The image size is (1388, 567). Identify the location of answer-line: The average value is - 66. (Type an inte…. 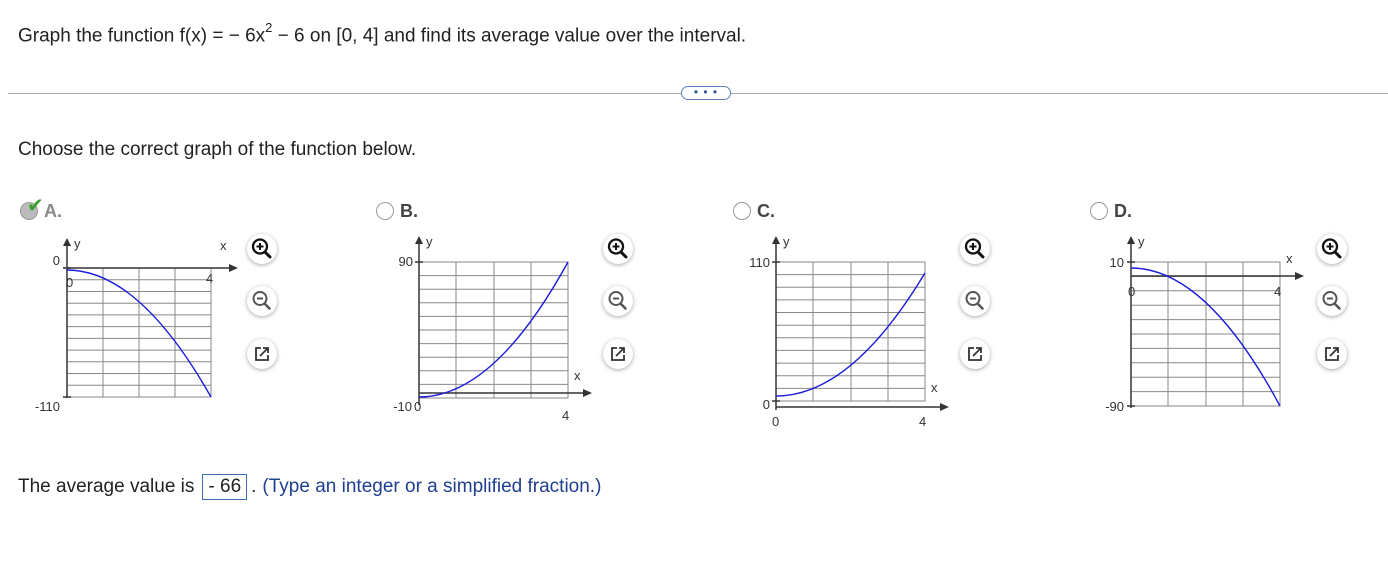
(309, 487).